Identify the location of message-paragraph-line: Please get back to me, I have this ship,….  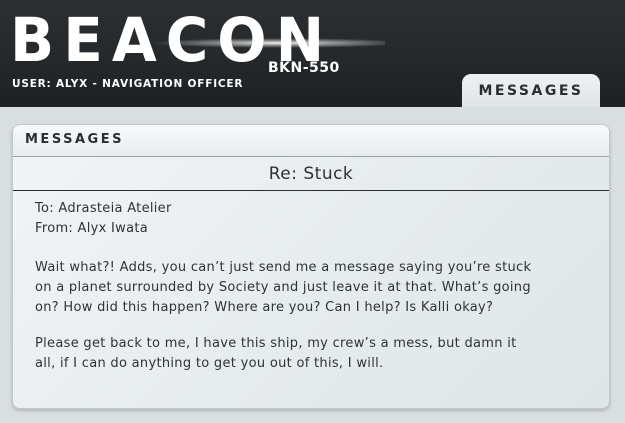
(276, 343).